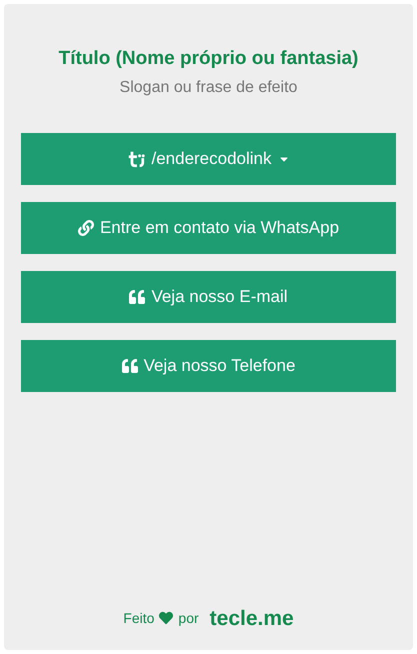 The height and width of the screenshot is (654, 417). Describe the element at coordinates (209, 59) in the screenshot. I see `page-title: Título (Nome próprio ou fantasia)` at that location.